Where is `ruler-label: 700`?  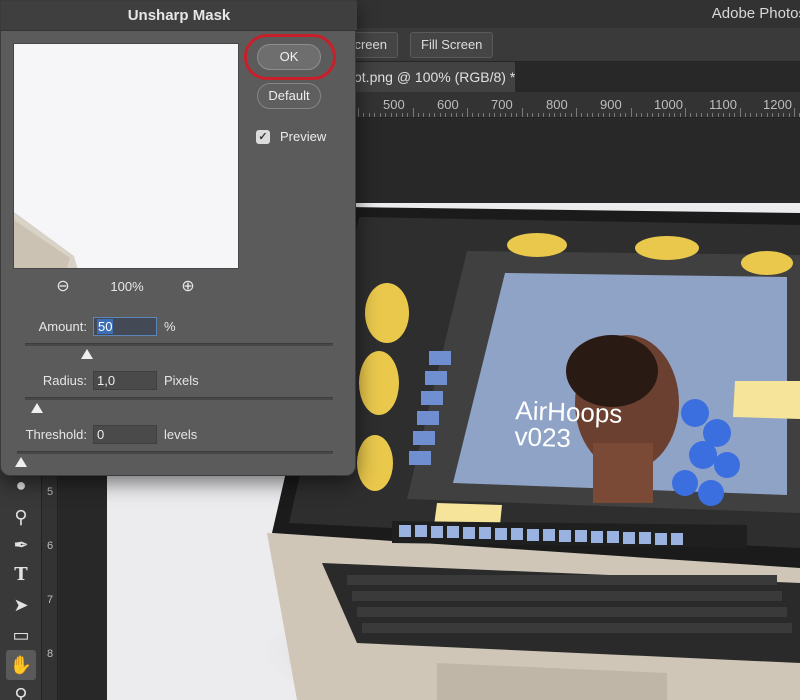
ruler-label: 700 is located at coordinates (502, 104).